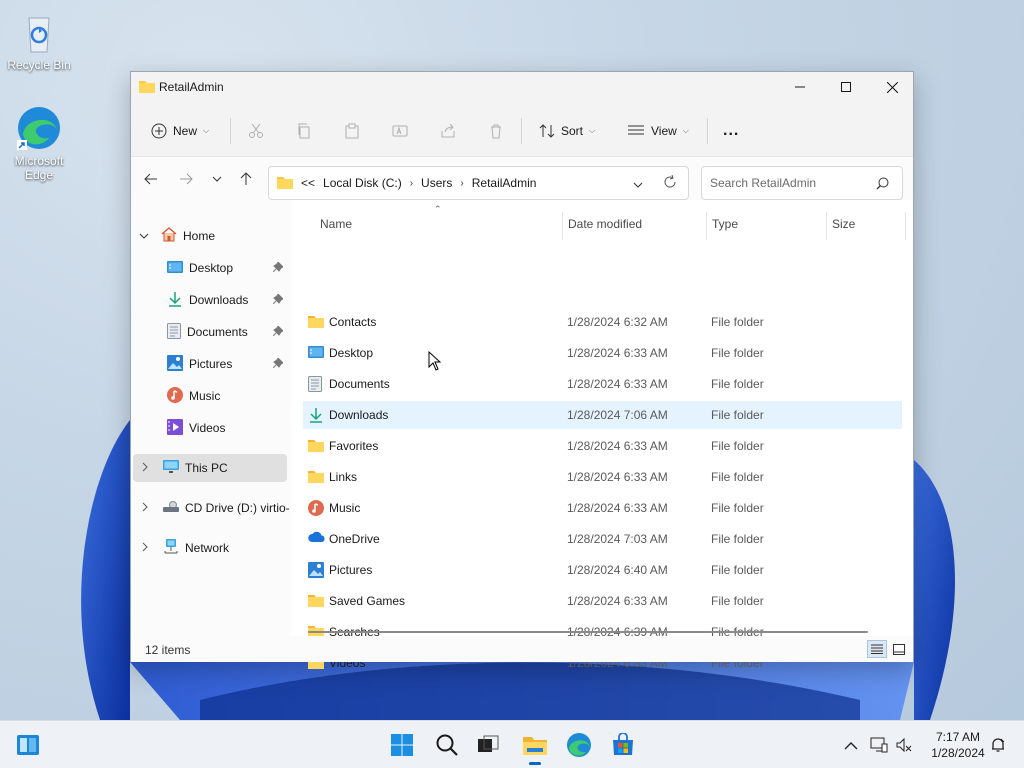 This screenshot has height=768, width=1024. I want to click on refresh-button, so click(670, 183).